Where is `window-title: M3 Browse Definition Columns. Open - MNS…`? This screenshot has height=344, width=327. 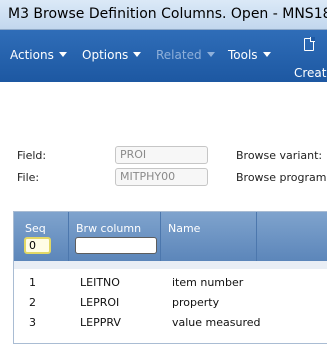
window-title: M3 Browse Definition Columns. Open - MNS… is located at coordinates (167, 14).